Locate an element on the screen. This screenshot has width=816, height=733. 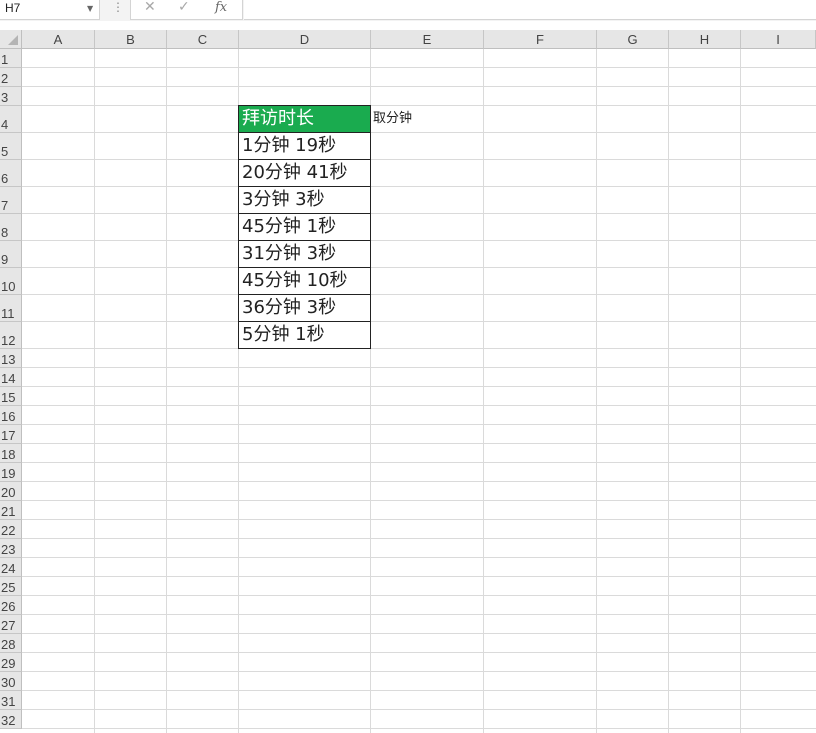
row-header-25: 25 is located at coordinates (11, 586).